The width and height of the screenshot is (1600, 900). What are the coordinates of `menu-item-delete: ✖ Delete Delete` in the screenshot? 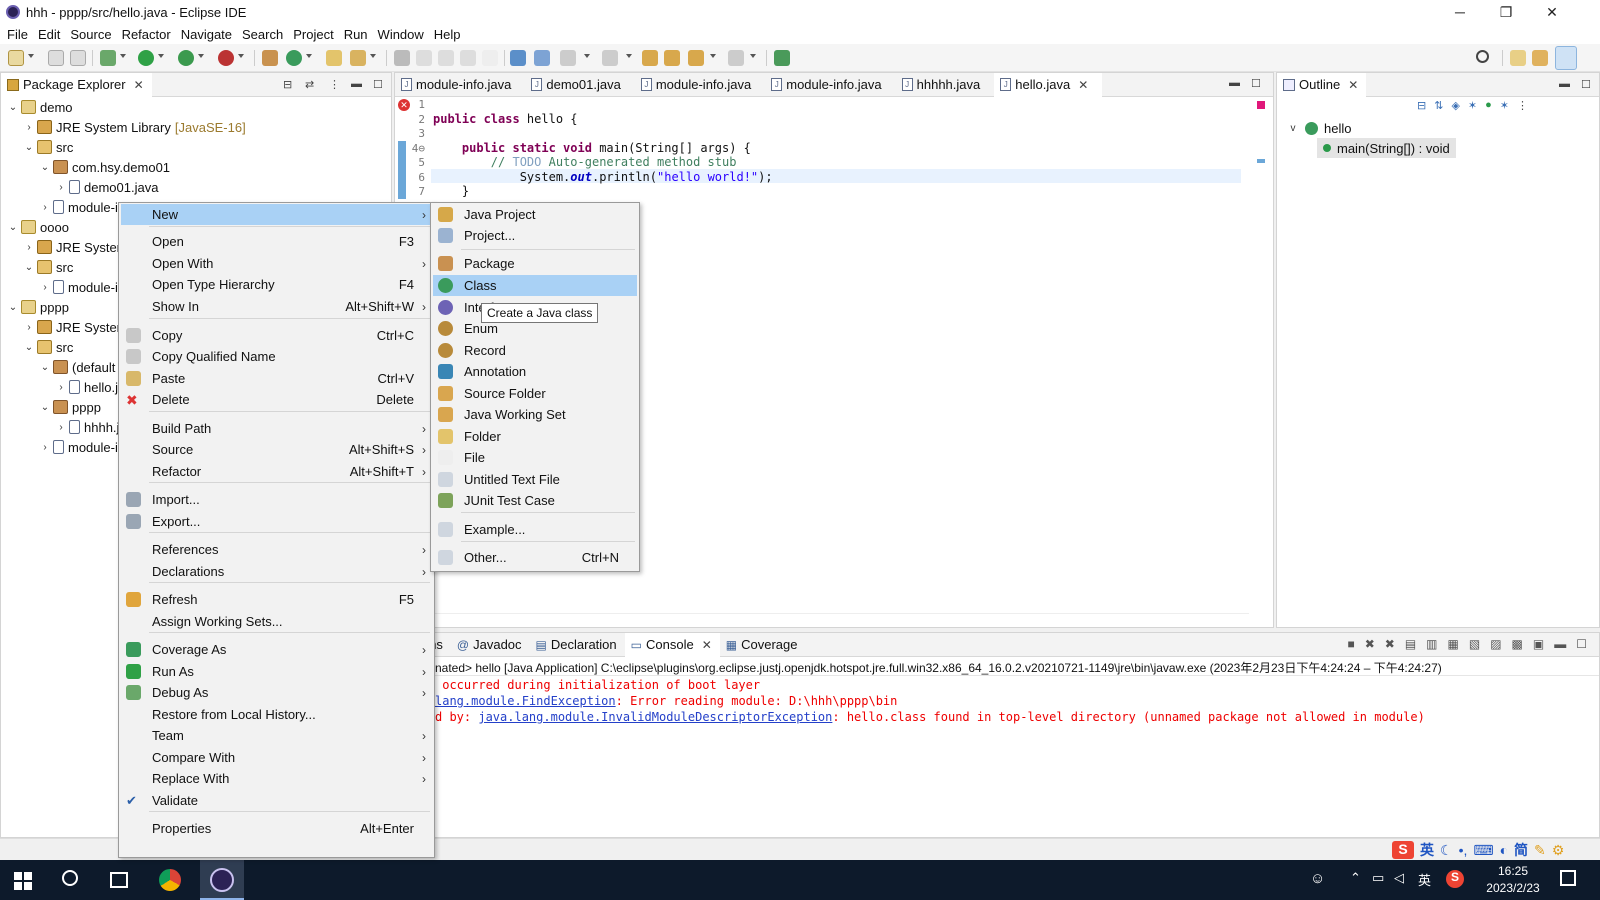 It's located at (276, 399).